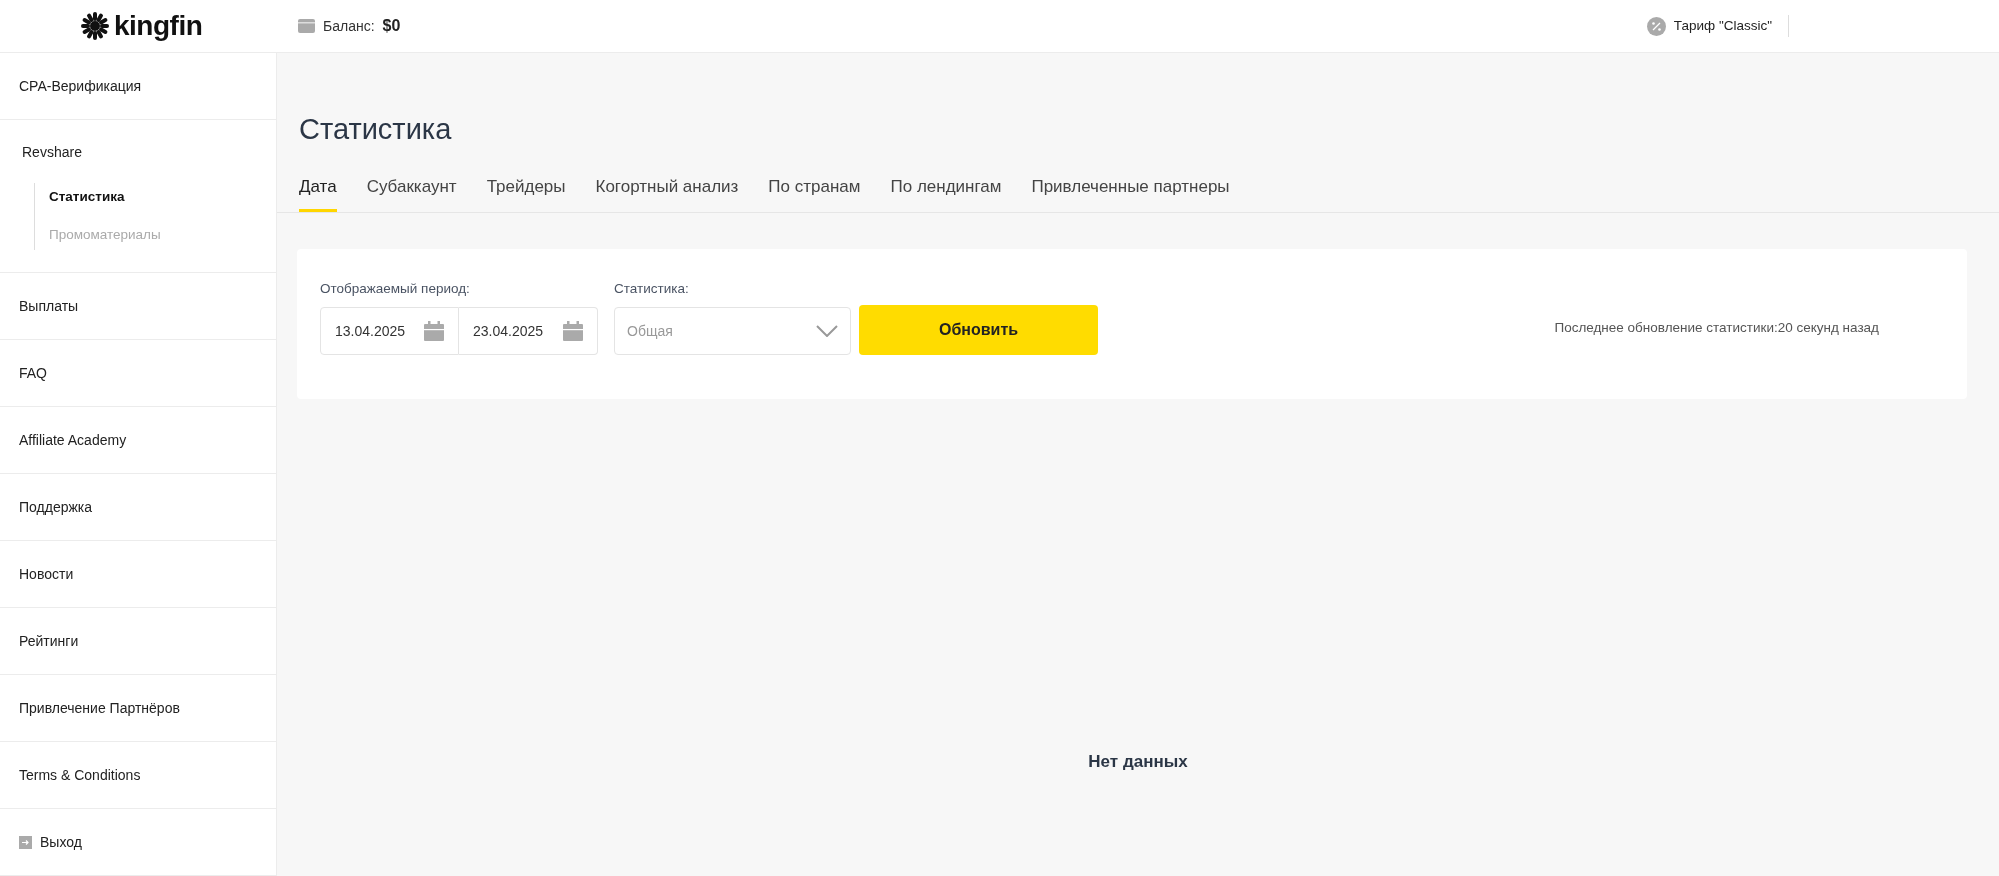  I want to click on balance-value: $0, so click(391, 26).